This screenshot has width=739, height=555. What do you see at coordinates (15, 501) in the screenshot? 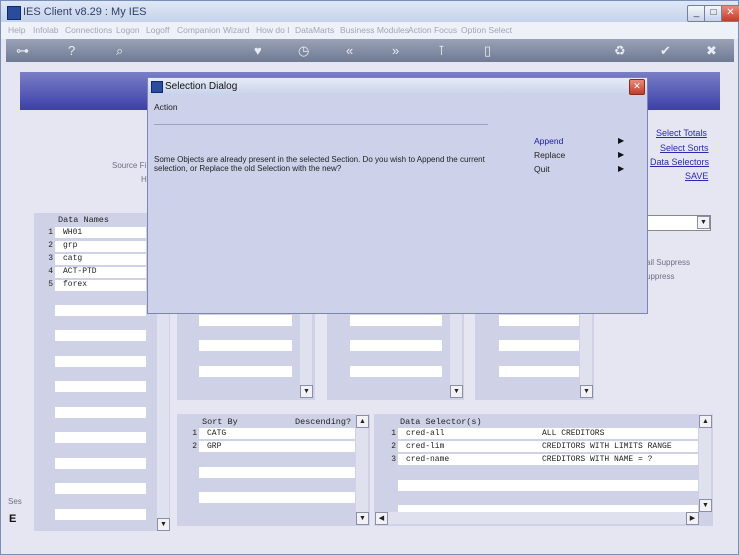
I see `session-label: Ses` at bounding box center [15, 501].